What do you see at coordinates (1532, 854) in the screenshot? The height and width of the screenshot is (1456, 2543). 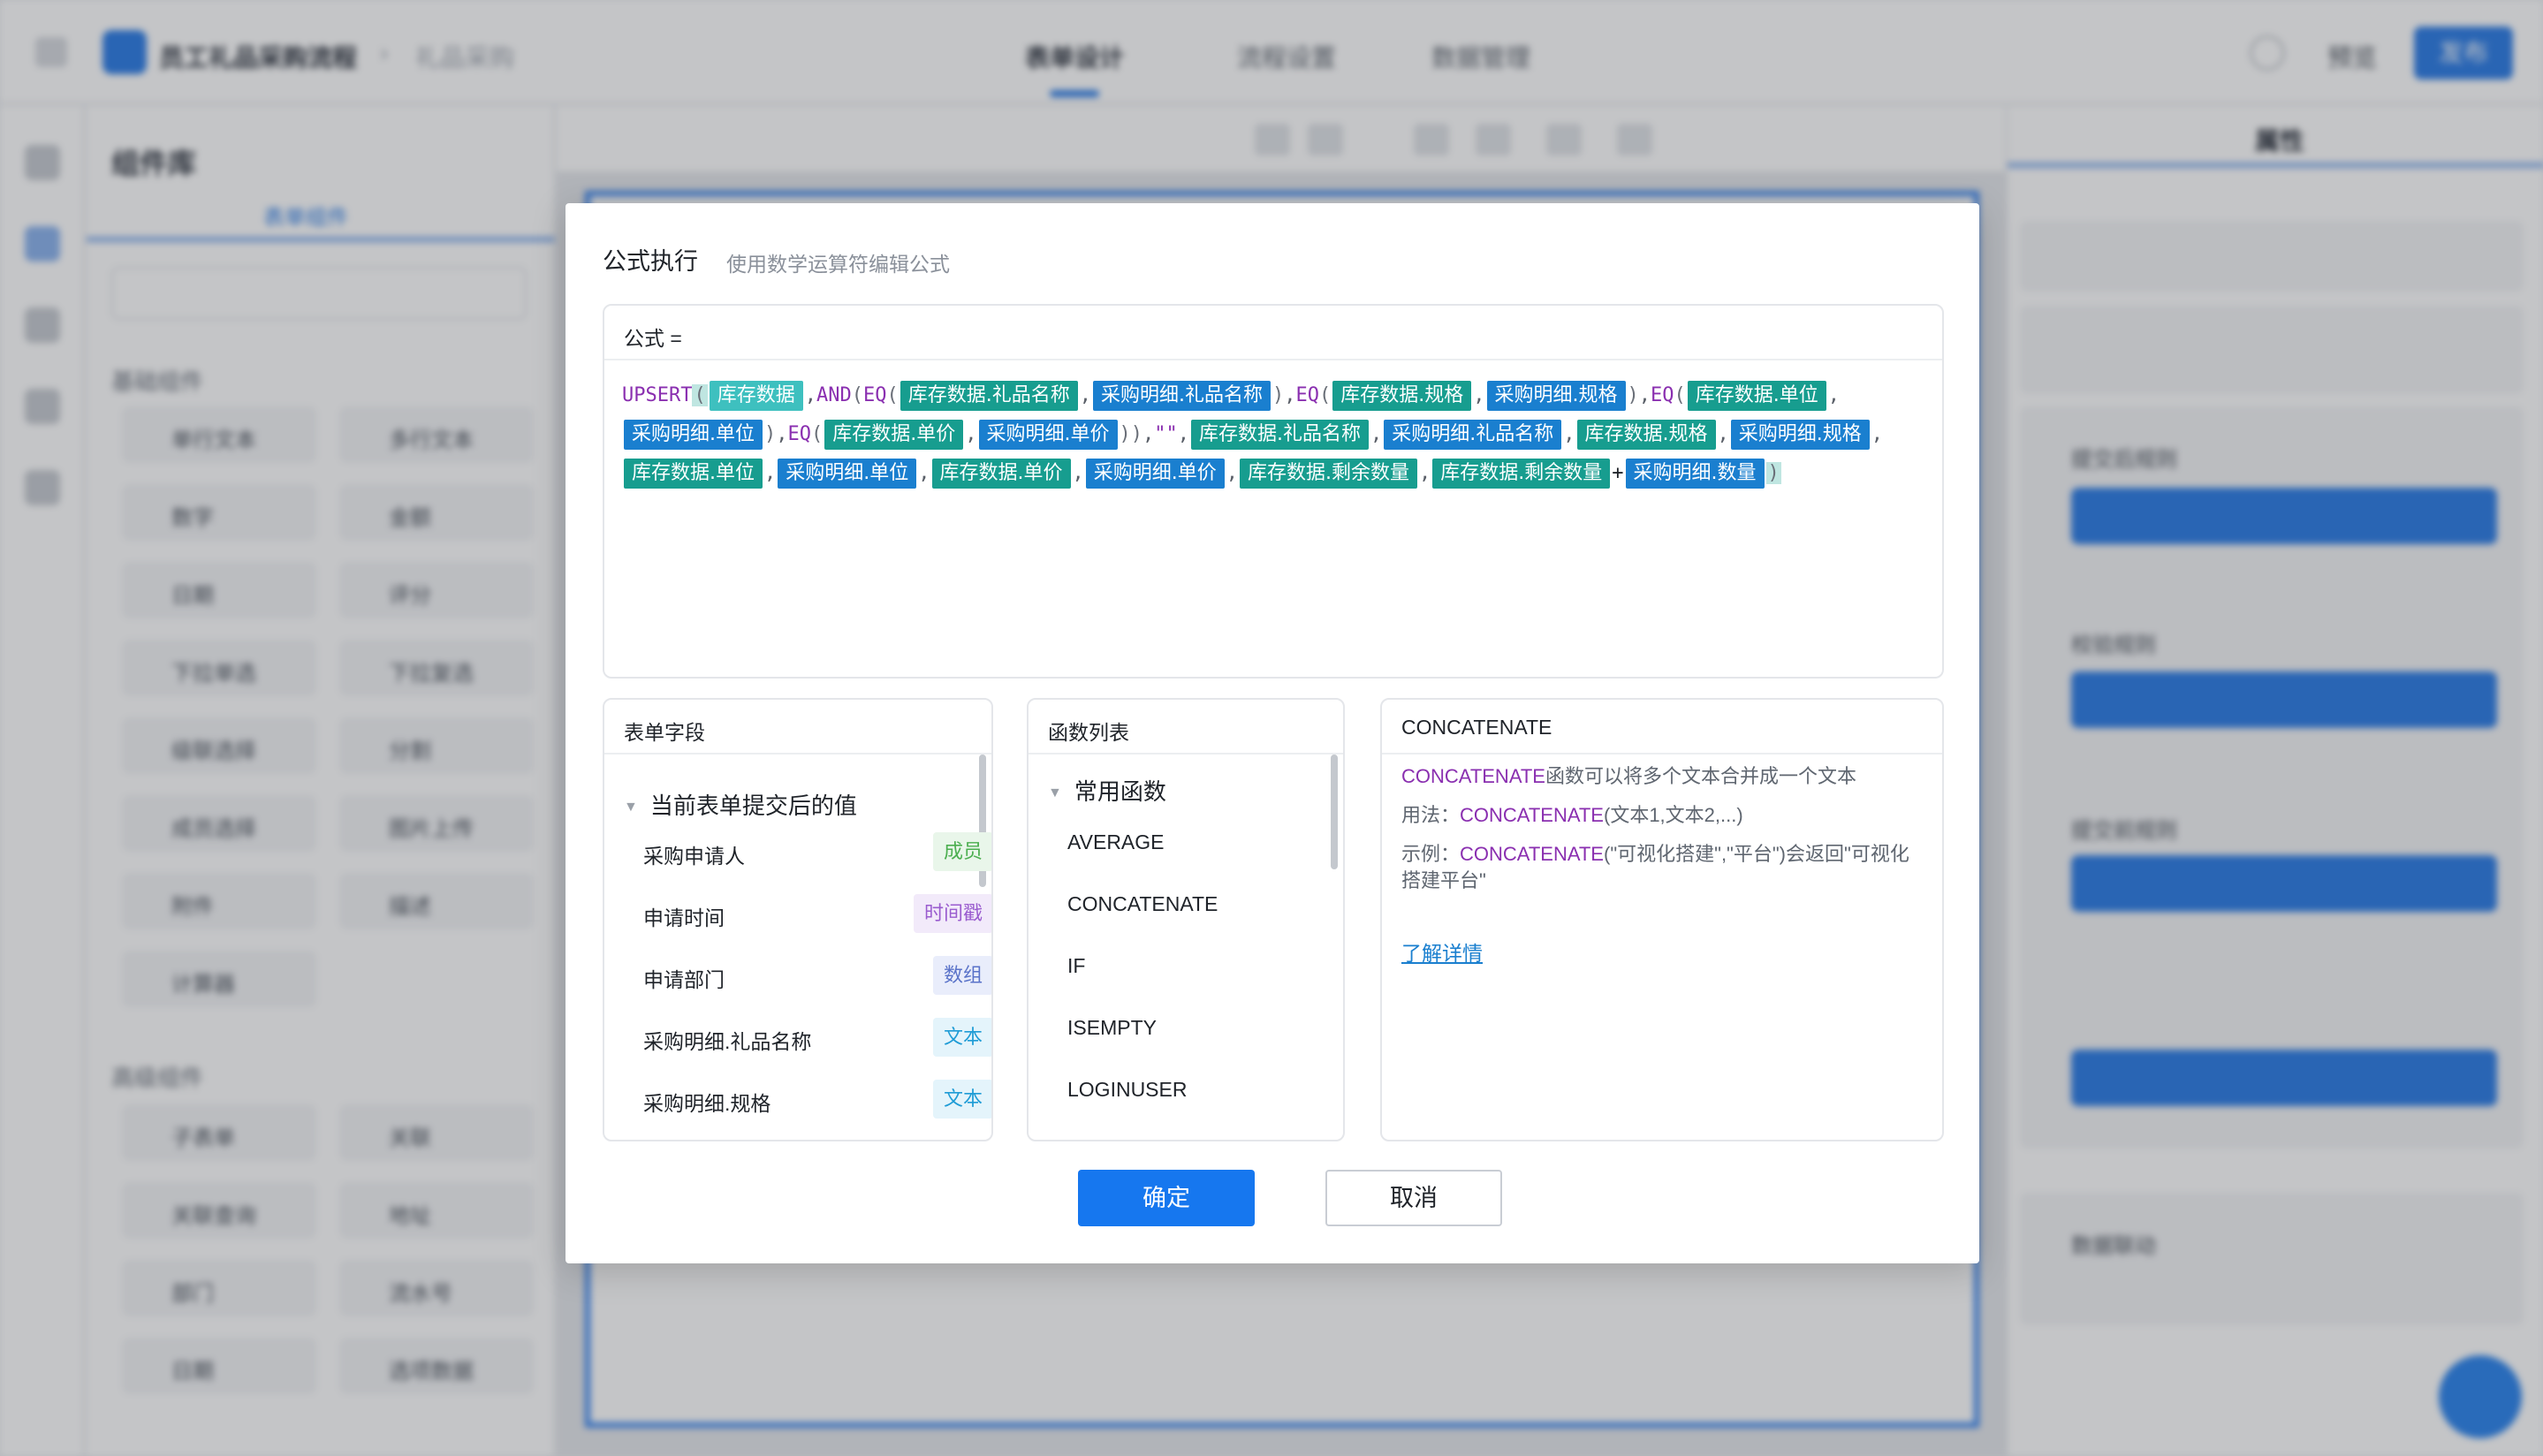 I see `example-fn-name: CONCATENATE` at bounding box center [1532, 854].